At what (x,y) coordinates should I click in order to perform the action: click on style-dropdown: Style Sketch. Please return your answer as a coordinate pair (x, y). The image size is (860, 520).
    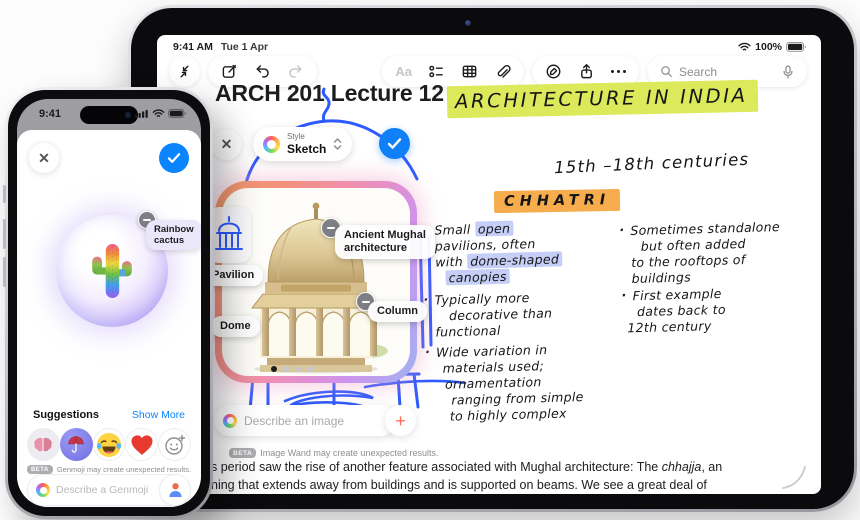
    Looking at the image, I should click on (303, 144).